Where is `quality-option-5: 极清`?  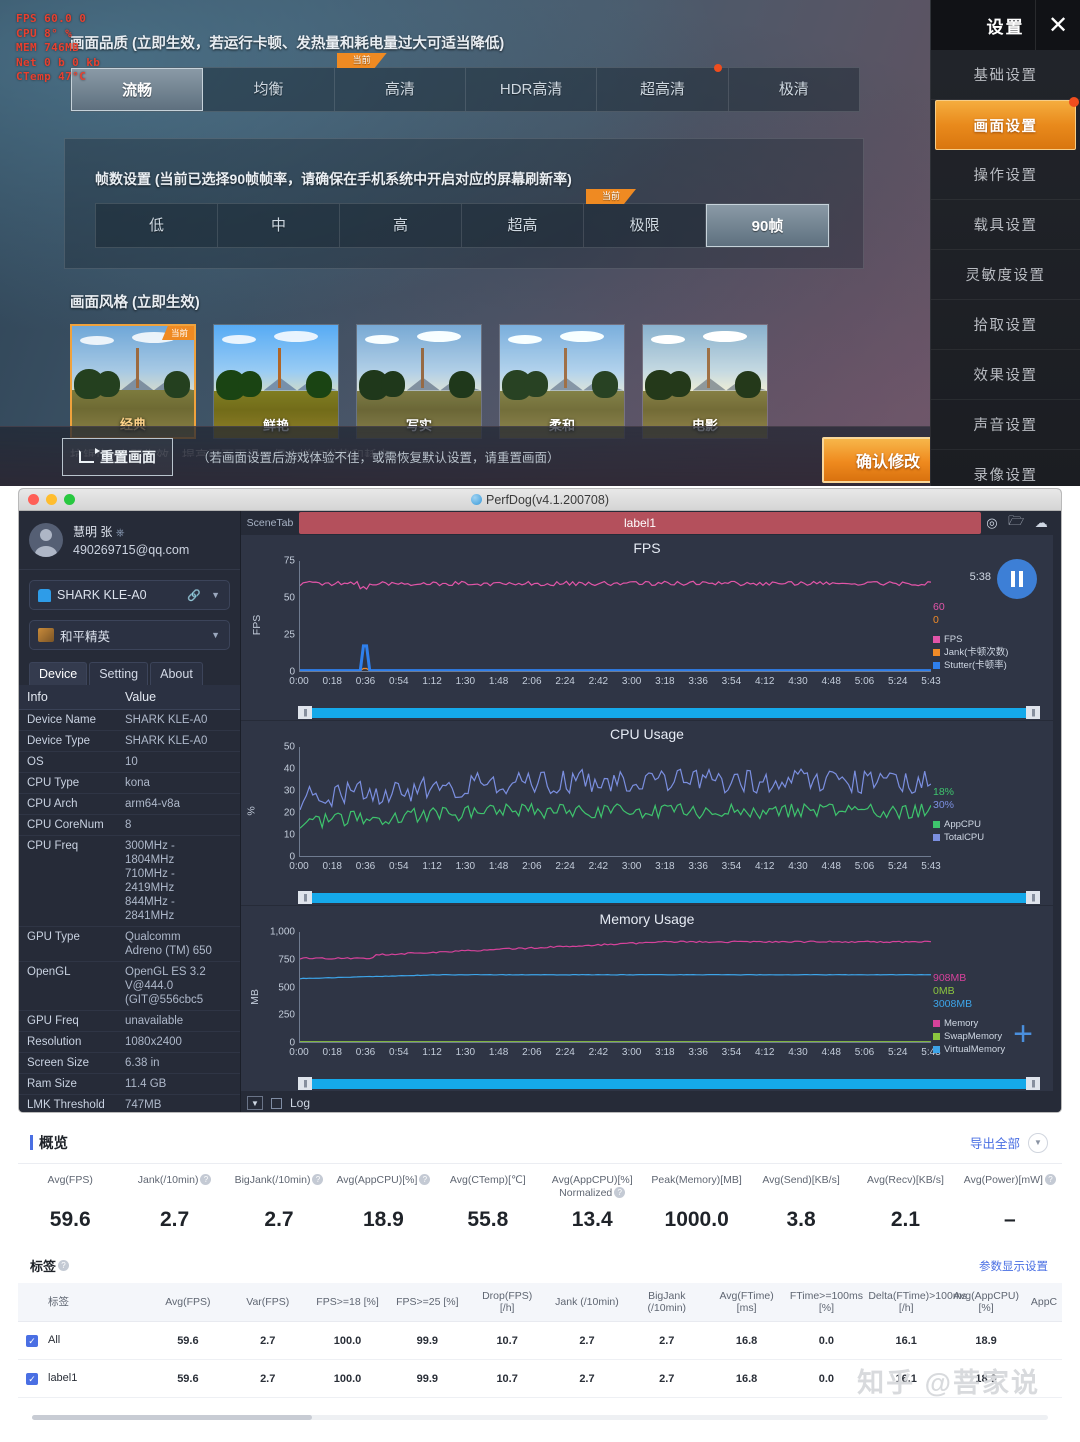
quality-option-5: 极清 is located at coordinates (794, 89).